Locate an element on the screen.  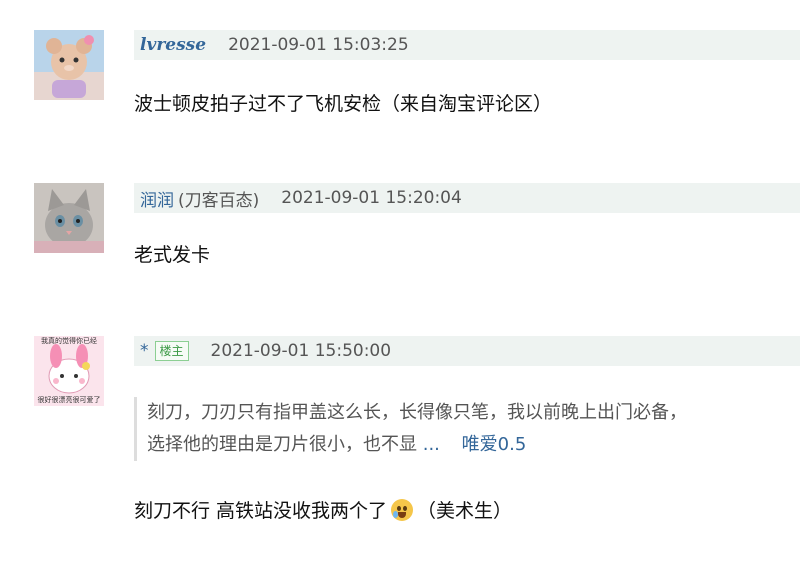
username-link: 润润 is located at coordinates (157, 198).